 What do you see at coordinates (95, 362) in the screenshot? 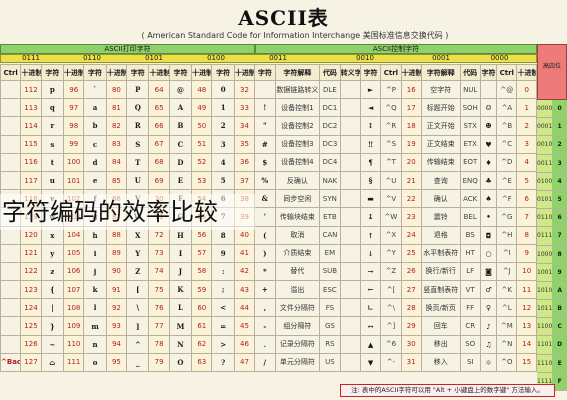
I see `table-cell: o` at bounding box center [95, 362].